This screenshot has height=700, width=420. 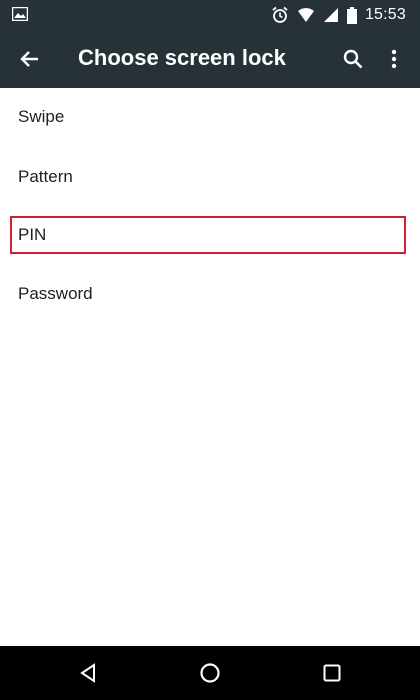 I want to click on nav-home-button, so click(x=210, y=673).